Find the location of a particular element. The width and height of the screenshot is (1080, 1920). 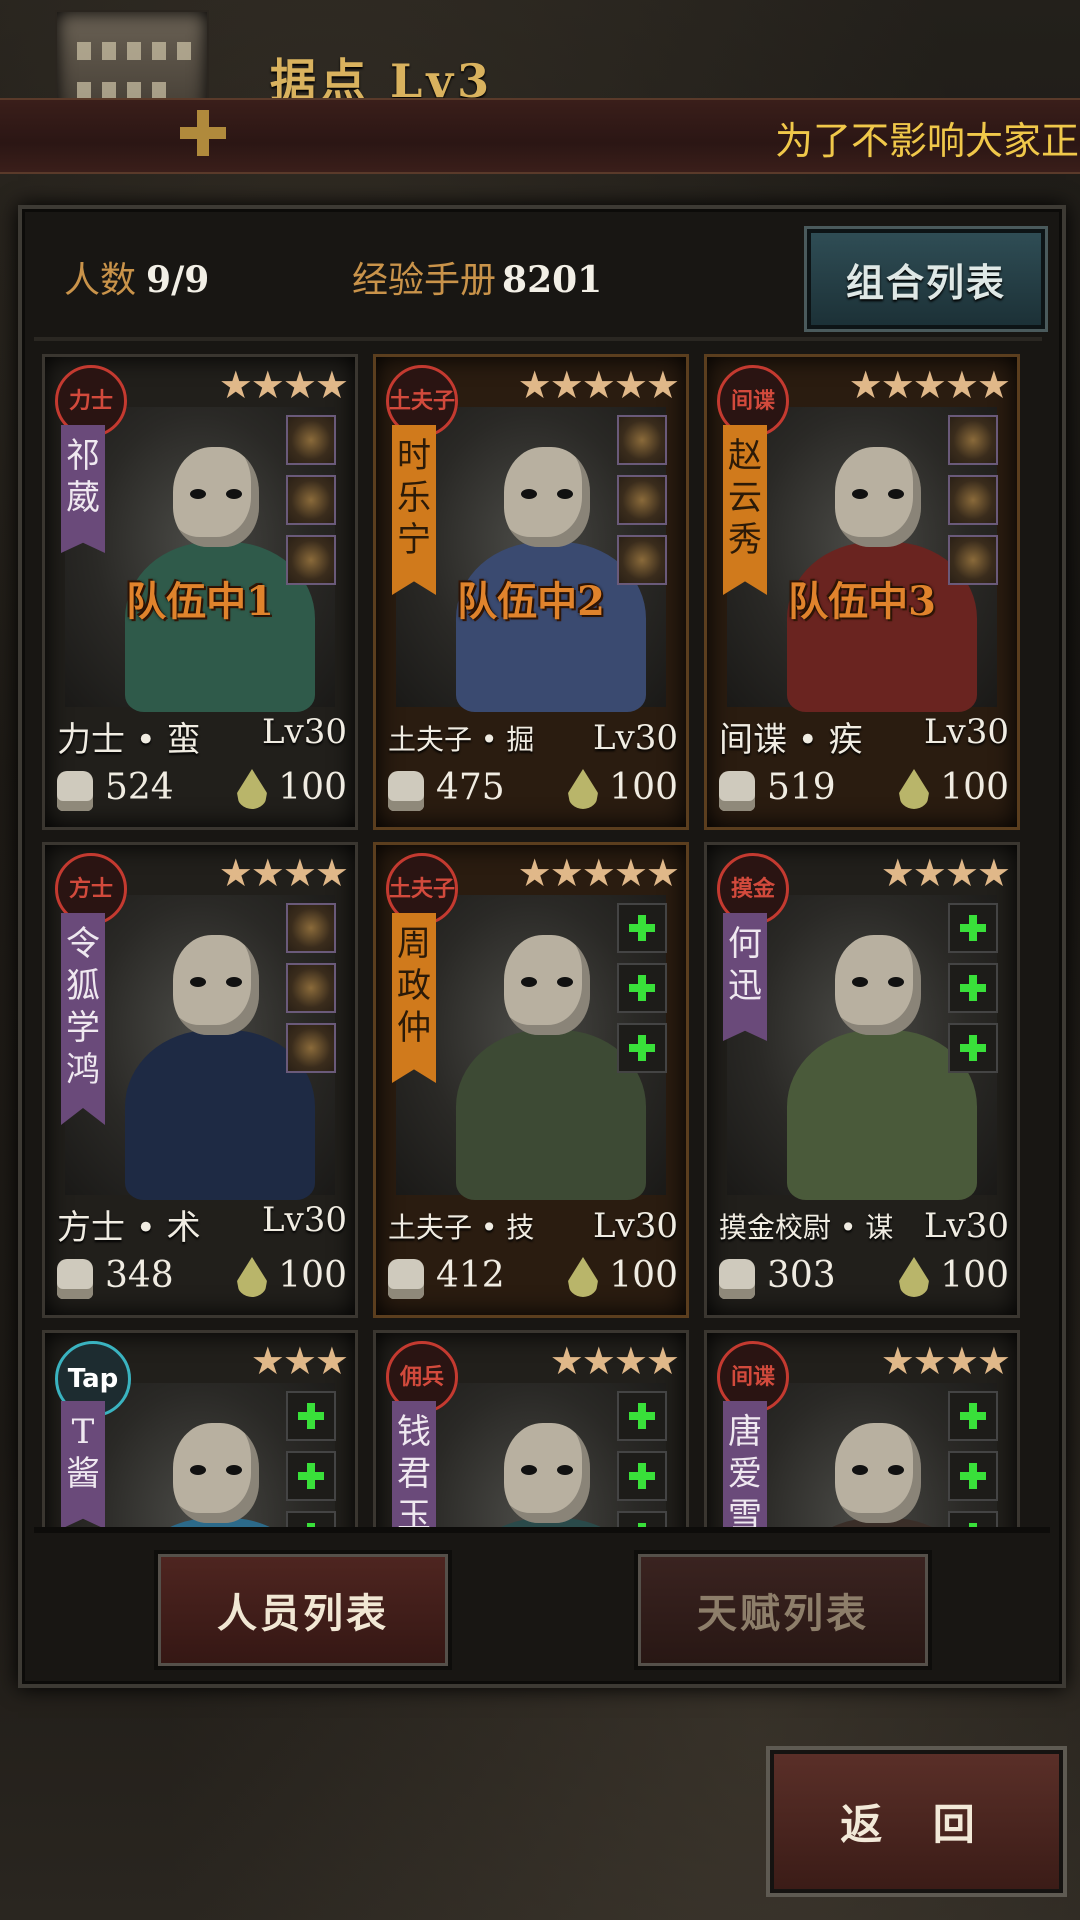

power-value: 303 is located at coordinates (801, 1275).